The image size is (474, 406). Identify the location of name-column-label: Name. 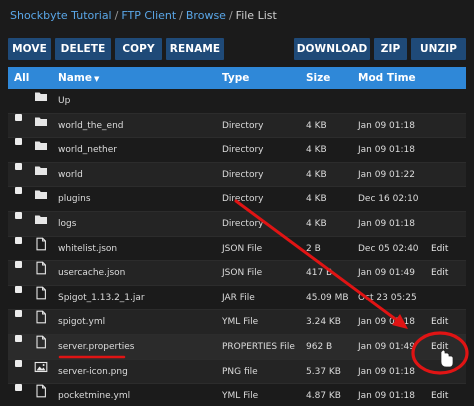
(75, 78).